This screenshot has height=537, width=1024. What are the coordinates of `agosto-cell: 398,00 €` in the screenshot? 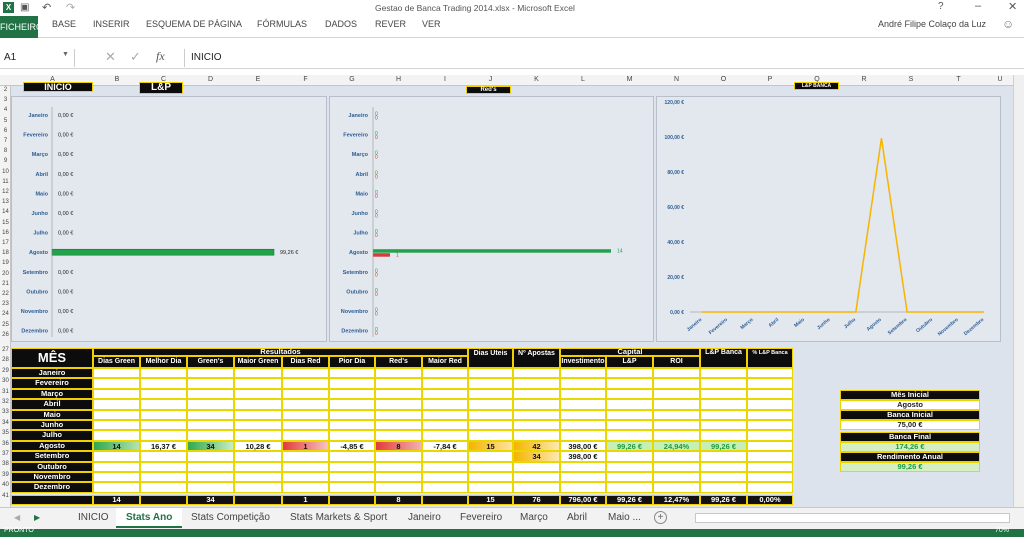 It's located at (583, 446).